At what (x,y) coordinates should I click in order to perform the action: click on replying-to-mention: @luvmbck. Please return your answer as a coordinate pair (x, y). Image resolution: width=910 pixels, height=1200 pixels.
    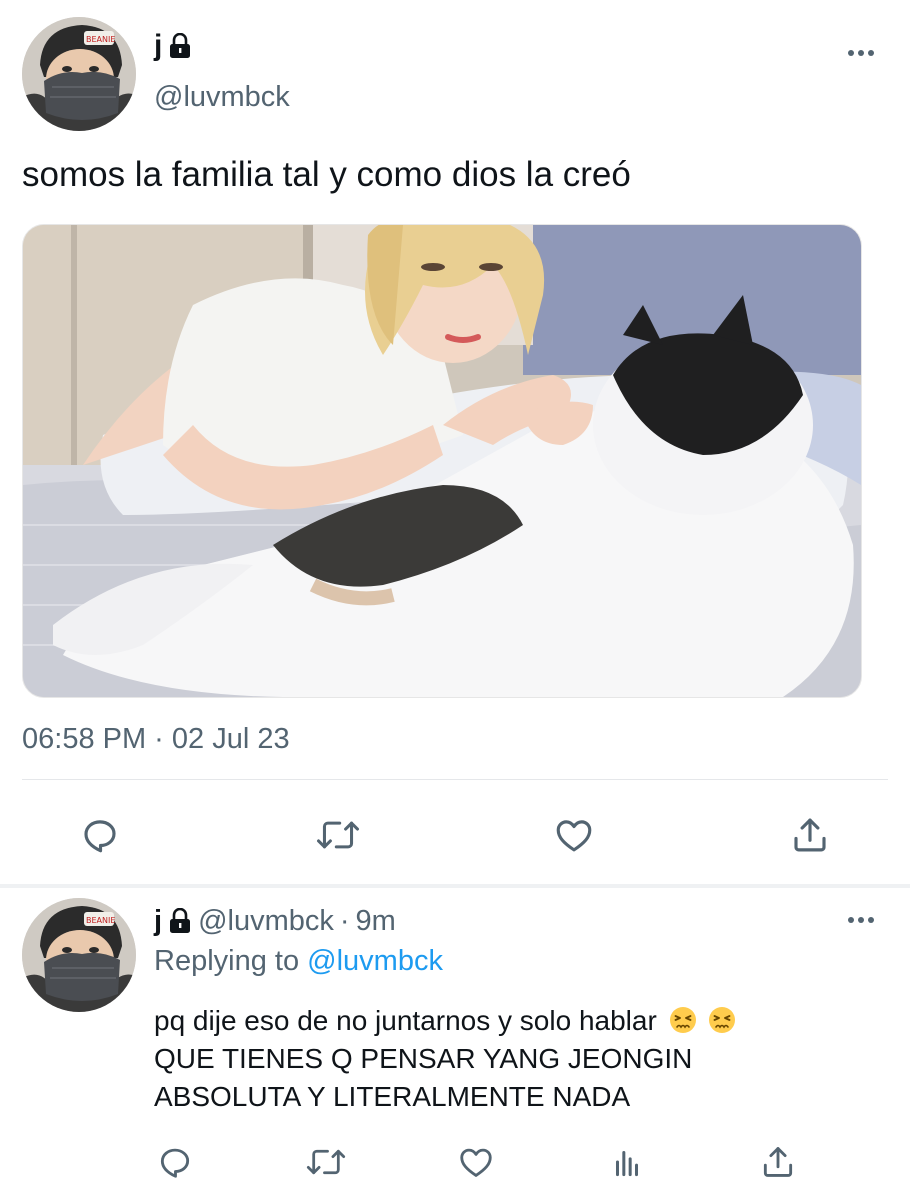
    Looking at the image, I should click on (375, 961).